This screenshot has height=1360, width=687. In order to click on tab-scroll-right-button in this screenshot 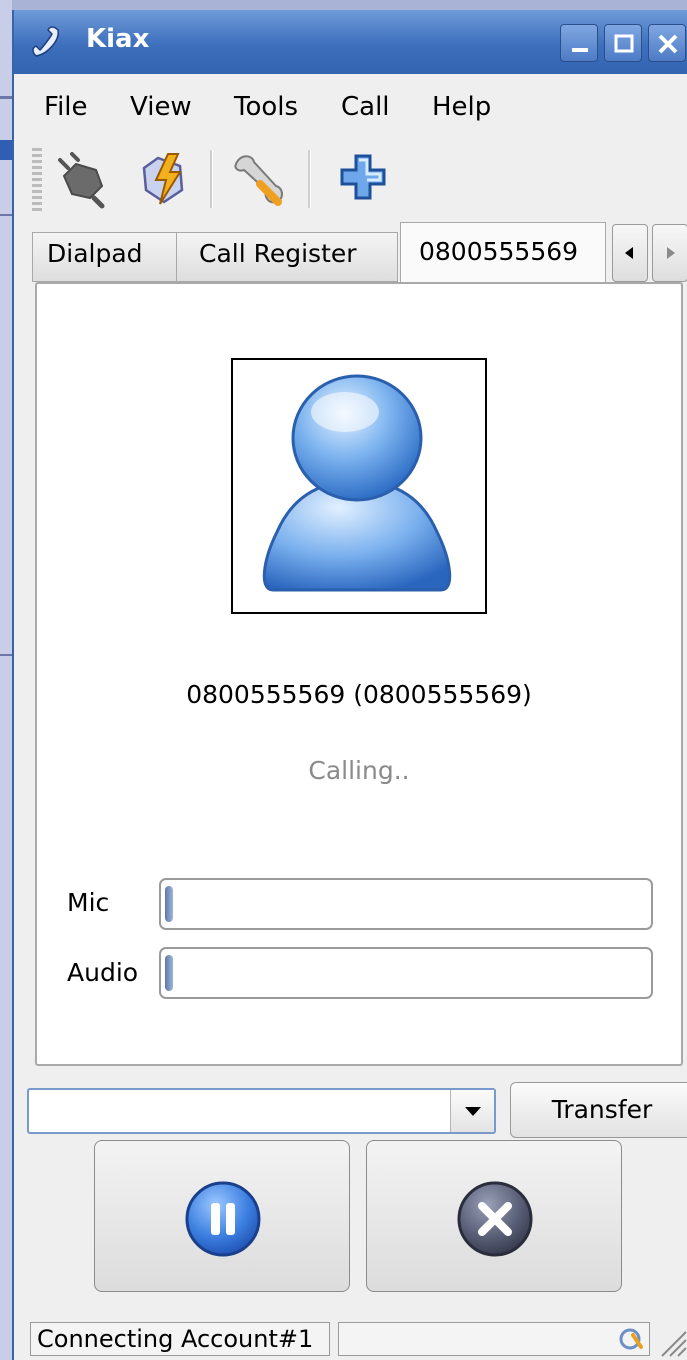, I will do `click(669, 253)`.